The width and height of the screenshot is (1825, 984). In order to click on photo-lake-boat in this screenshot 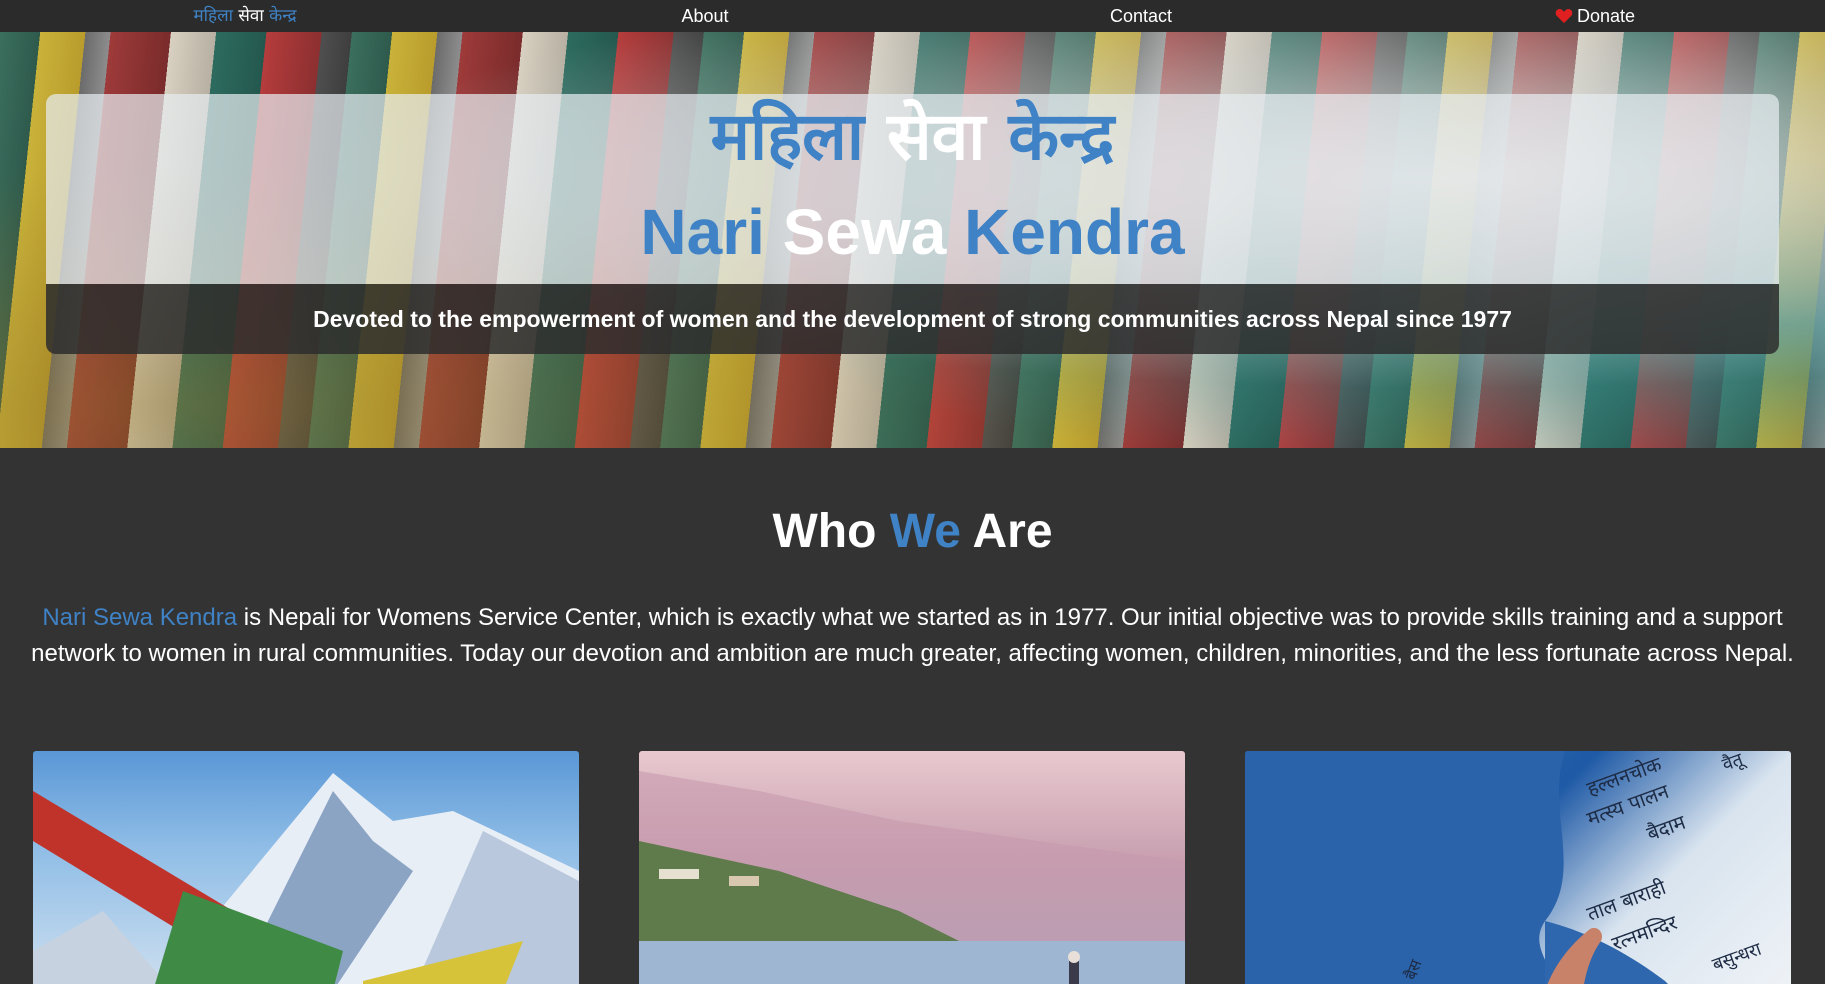, I will do `click(912, 867)`.